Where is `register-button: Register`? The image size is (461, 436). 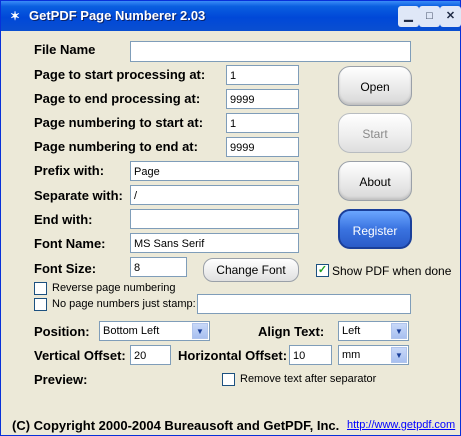
register-button: Register is located at coordinates (375, 229).